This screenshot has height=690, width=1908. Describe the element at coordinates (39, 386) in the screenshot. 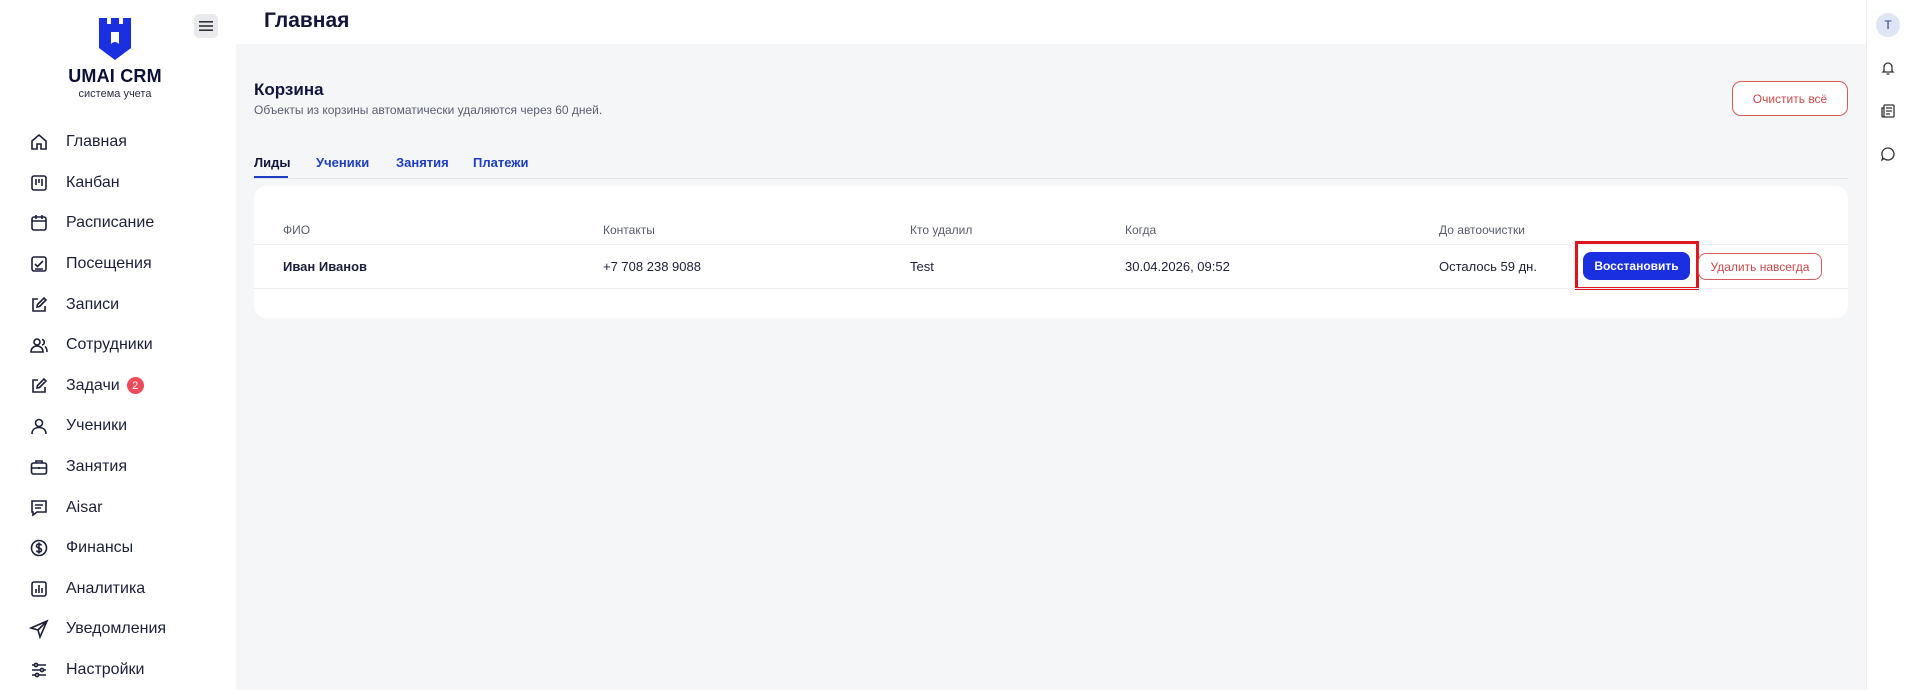

I see `tasks-icon` at that location.